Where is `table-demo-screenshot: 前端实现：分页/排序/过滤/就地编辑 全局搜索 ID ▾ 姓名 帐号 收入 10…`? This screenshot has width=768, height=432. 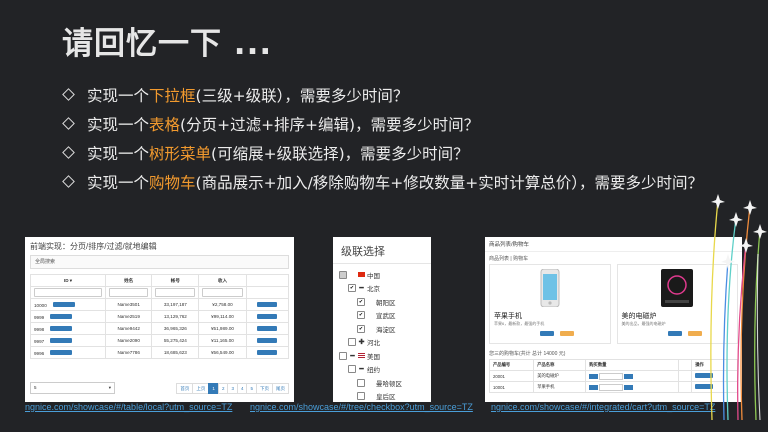 table-demo-screenshot: 前端实现：分页/排序/过滤/就地编辑 全局搜索 ID ▾ 姓名 帐号 收入 10… is located at coordinates (159, 319).